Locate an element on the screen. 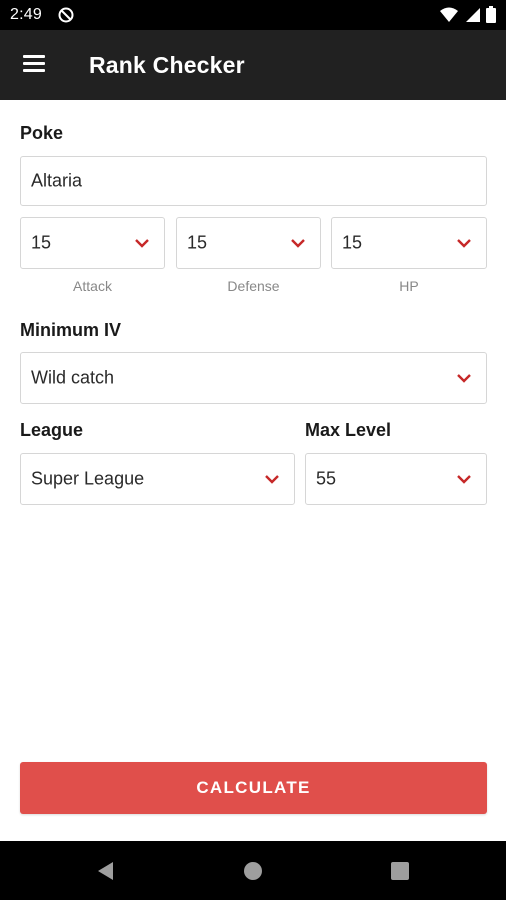  league-value: Super League is located at coordinates (88, 478).